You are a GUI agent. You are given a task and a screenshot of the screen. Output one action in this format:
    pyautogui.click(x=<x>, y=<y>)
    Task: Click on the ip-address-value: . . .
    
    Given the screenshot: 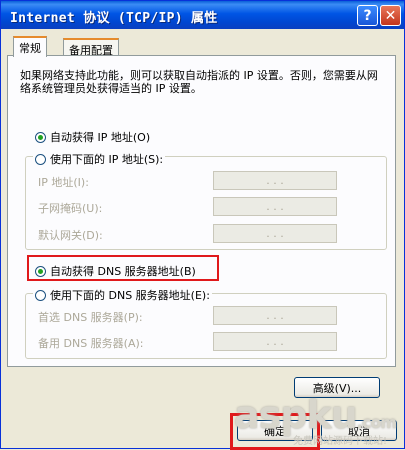 What is the action you would take?
    pyautogui.click(x=275, y=180)
    